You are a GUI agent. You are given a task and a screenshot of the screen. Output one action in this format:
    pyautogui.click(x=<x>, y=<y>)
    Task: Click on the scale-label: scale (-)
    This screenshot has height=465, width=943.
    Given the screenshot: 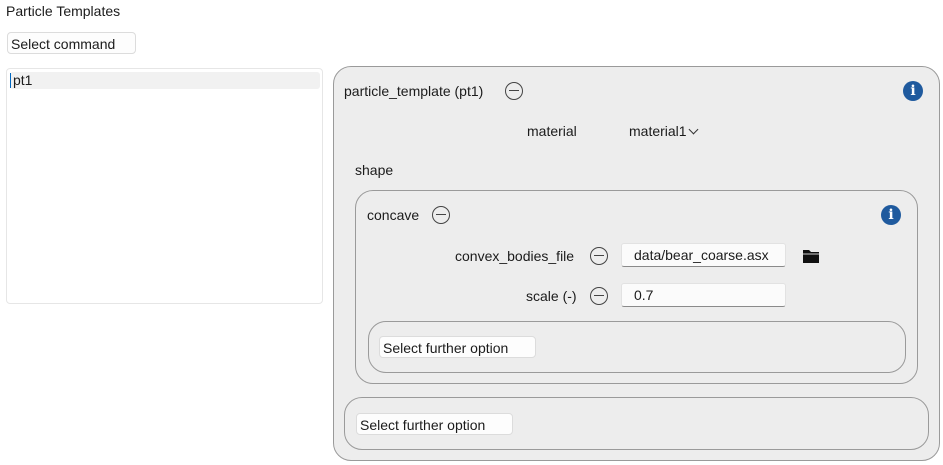 What is the action you would take?
    pyautogui.click(x=551, y=296)
    